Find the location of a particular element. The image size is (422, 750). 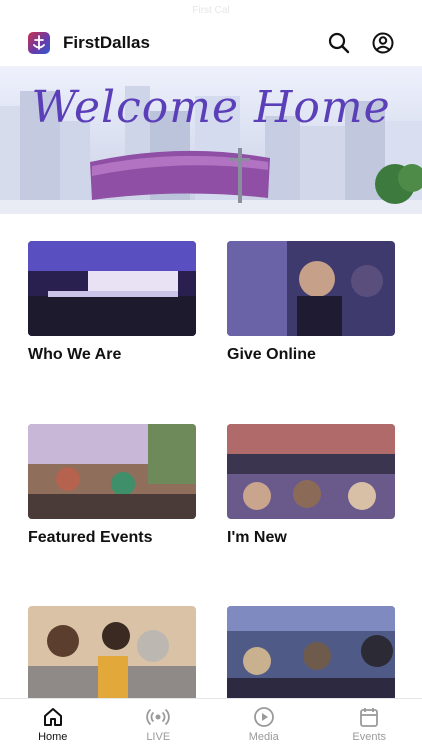

play-icon is located at coordinates (263, 717).